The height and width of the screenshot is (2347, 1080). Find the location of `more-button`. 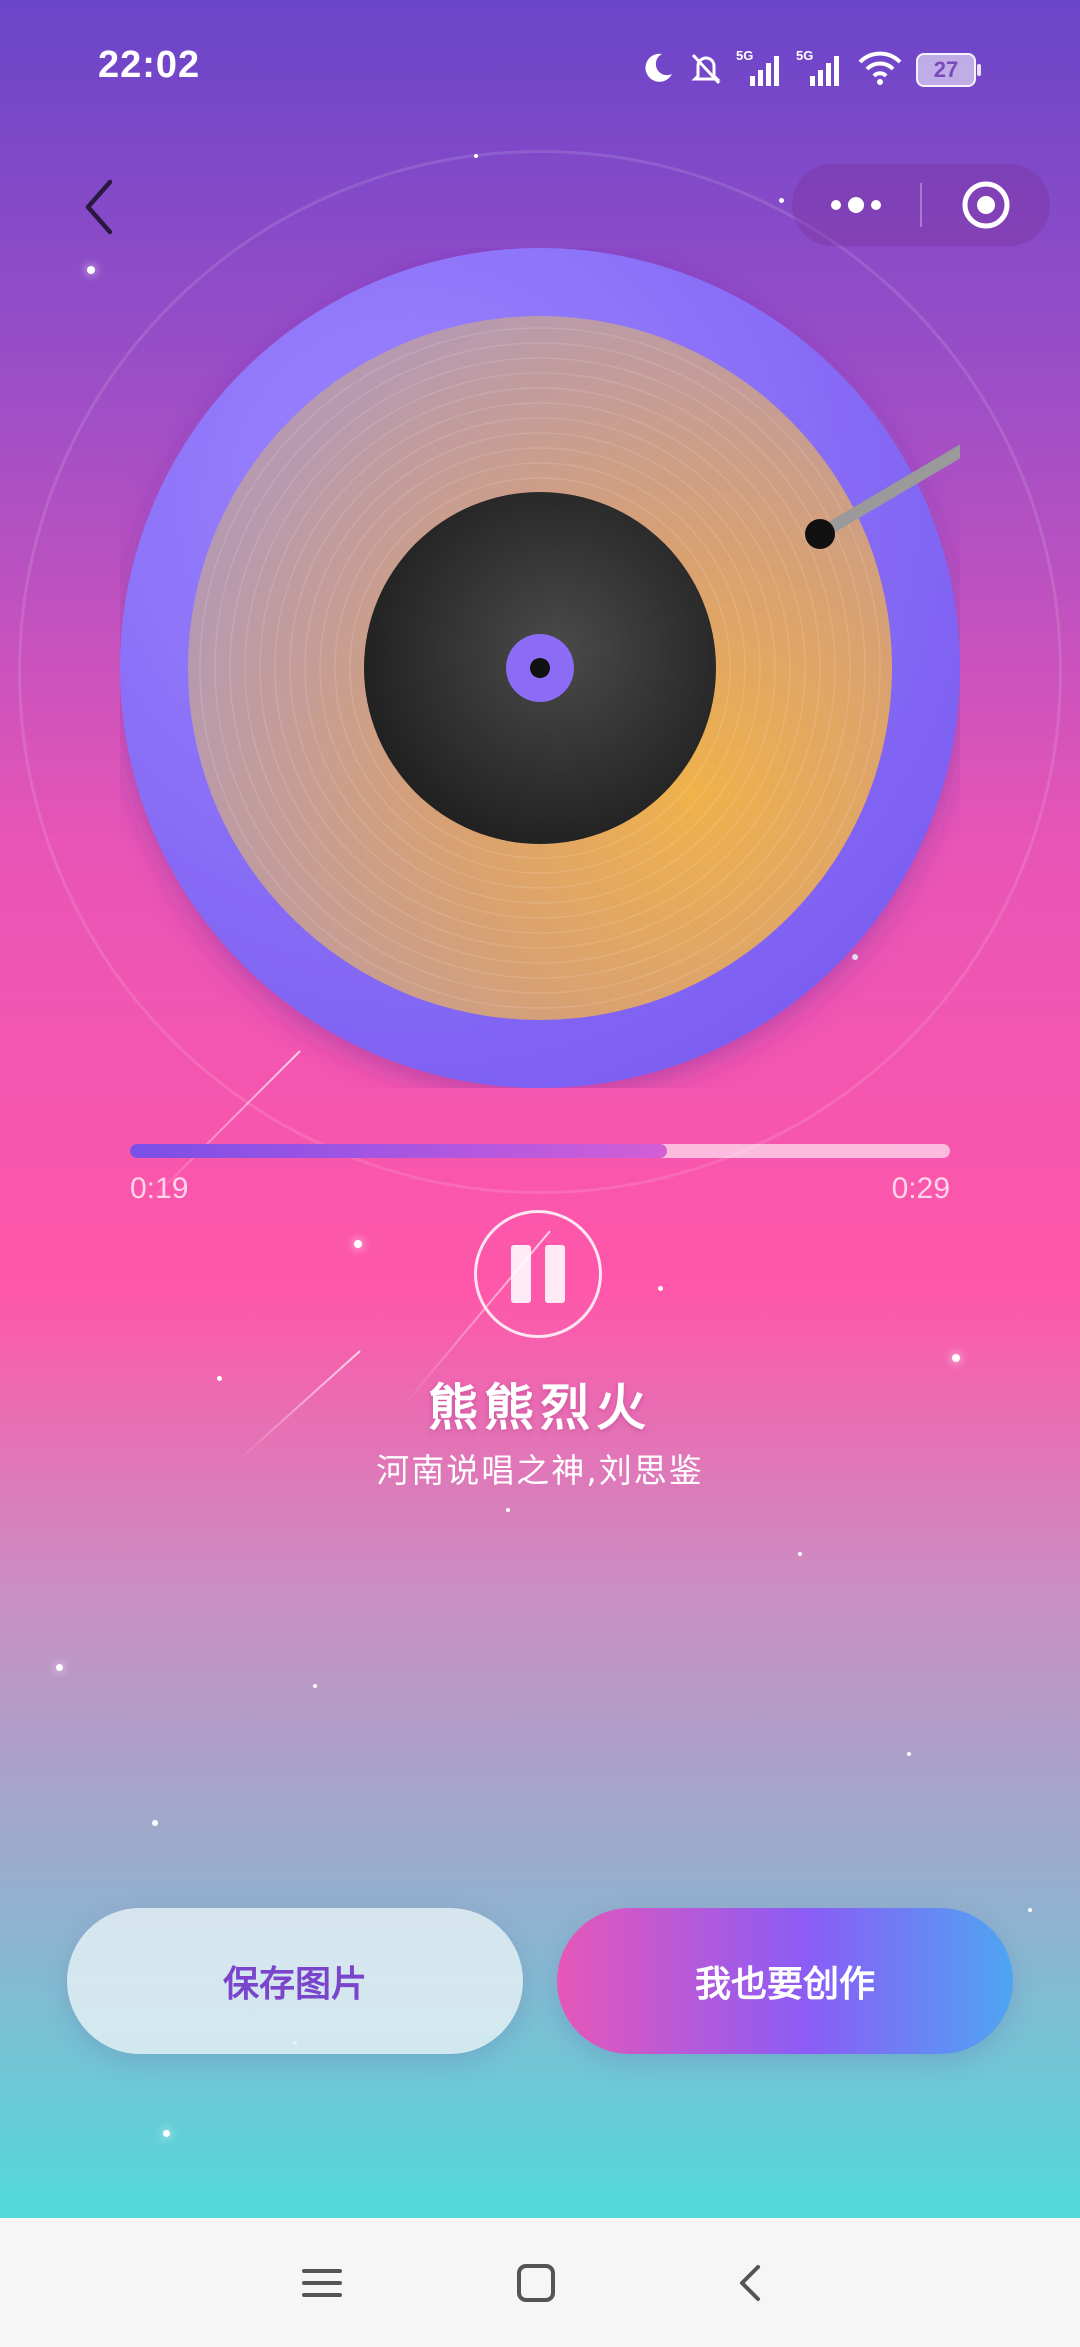

more-button is located at coordinates (856, 205).